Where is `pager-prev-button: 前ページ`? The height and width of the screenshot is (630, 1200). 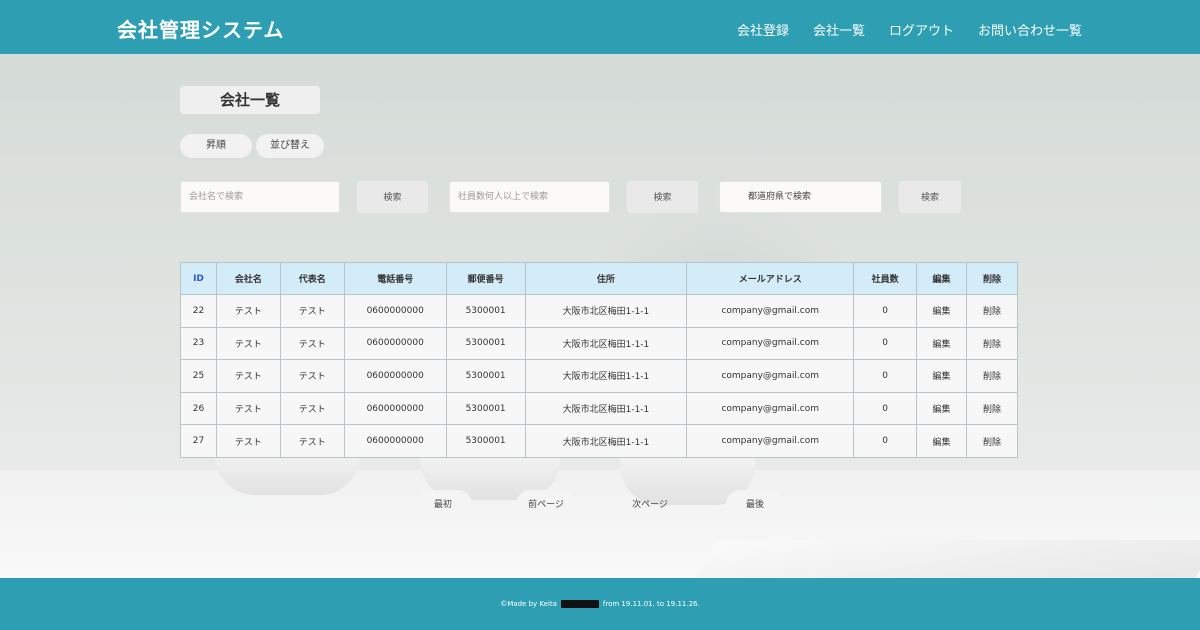 pager-prev-button: 前ページ is located at coordinates (546, 504).